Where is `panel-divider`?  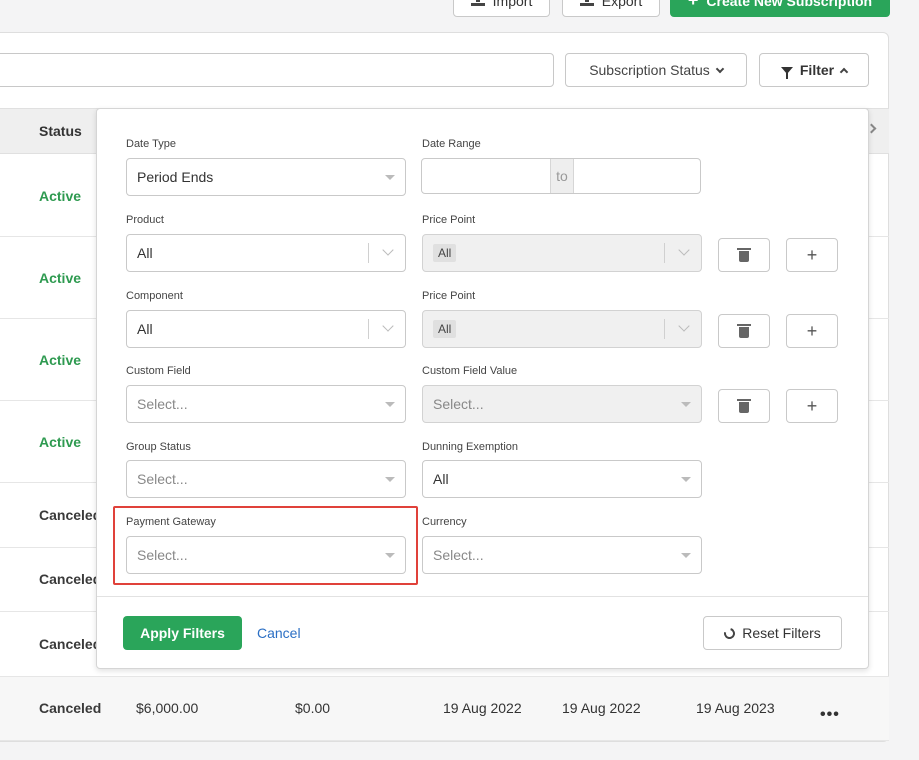 panel-divider is located at coordinates (482, 596).